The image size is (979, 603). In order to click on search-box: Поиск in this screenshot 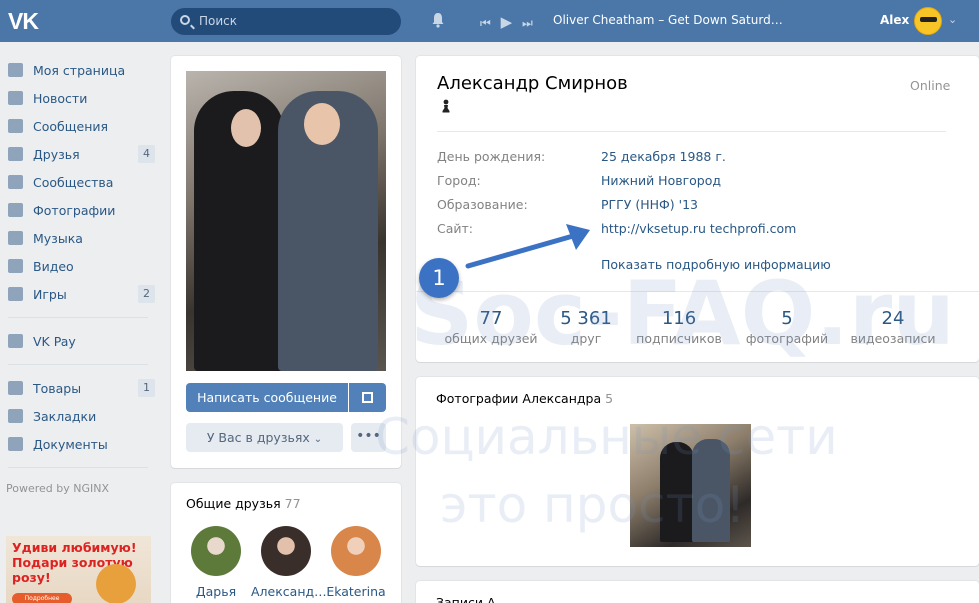, I will do `click(286, 21)`.